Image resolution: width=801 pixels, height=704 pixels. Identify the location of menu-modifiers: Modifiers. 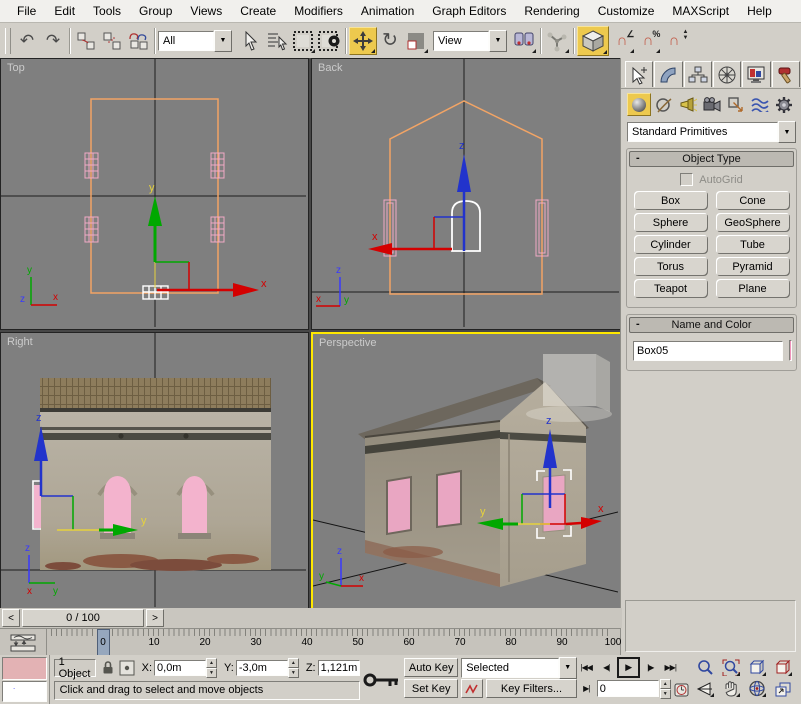
(318, 11).